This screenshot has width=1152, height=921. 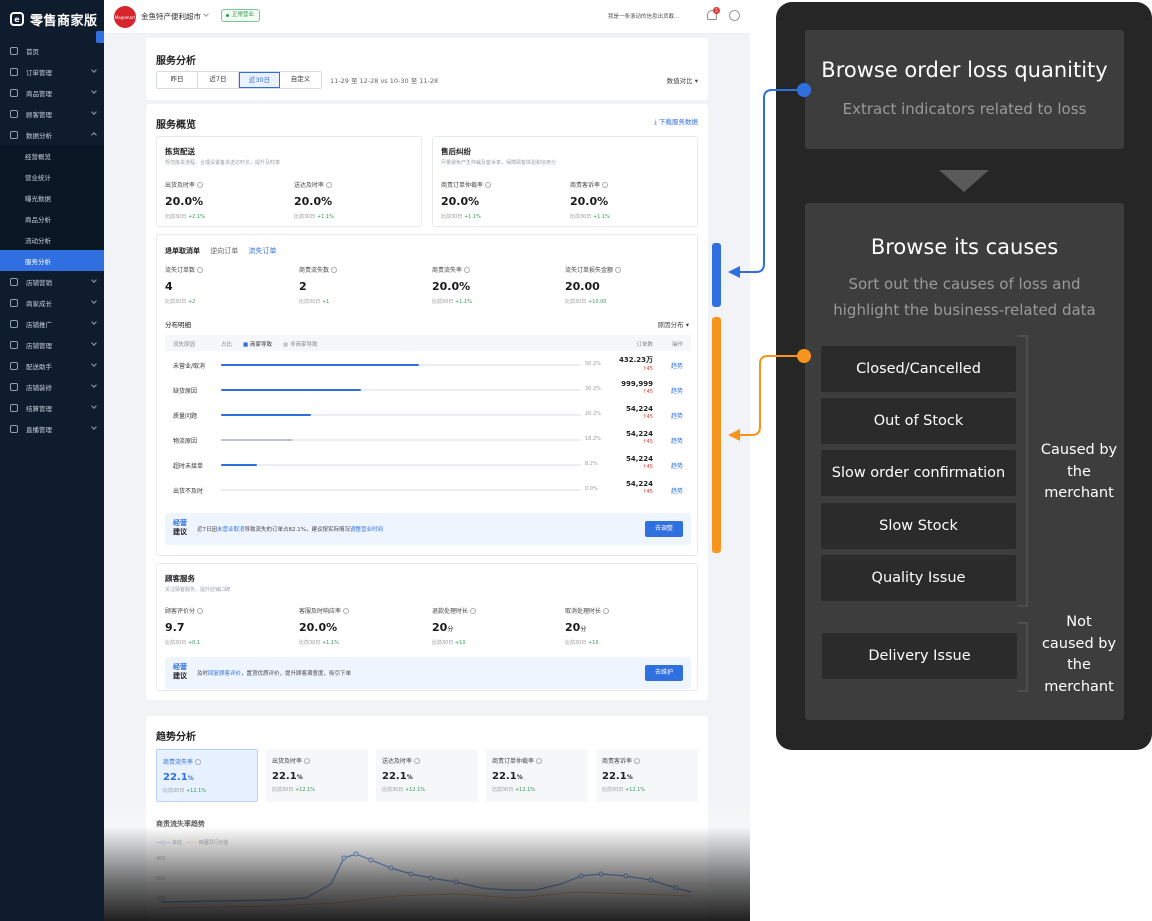 I want to click on blue-arrow-head, so click(x=734, y=272).